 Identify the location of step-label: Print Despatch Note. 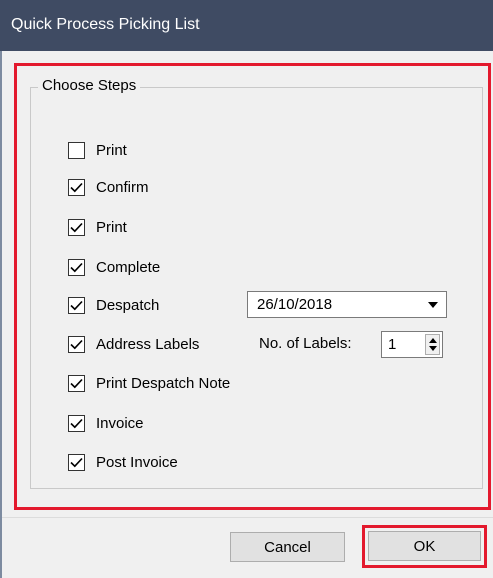
(163, 383).